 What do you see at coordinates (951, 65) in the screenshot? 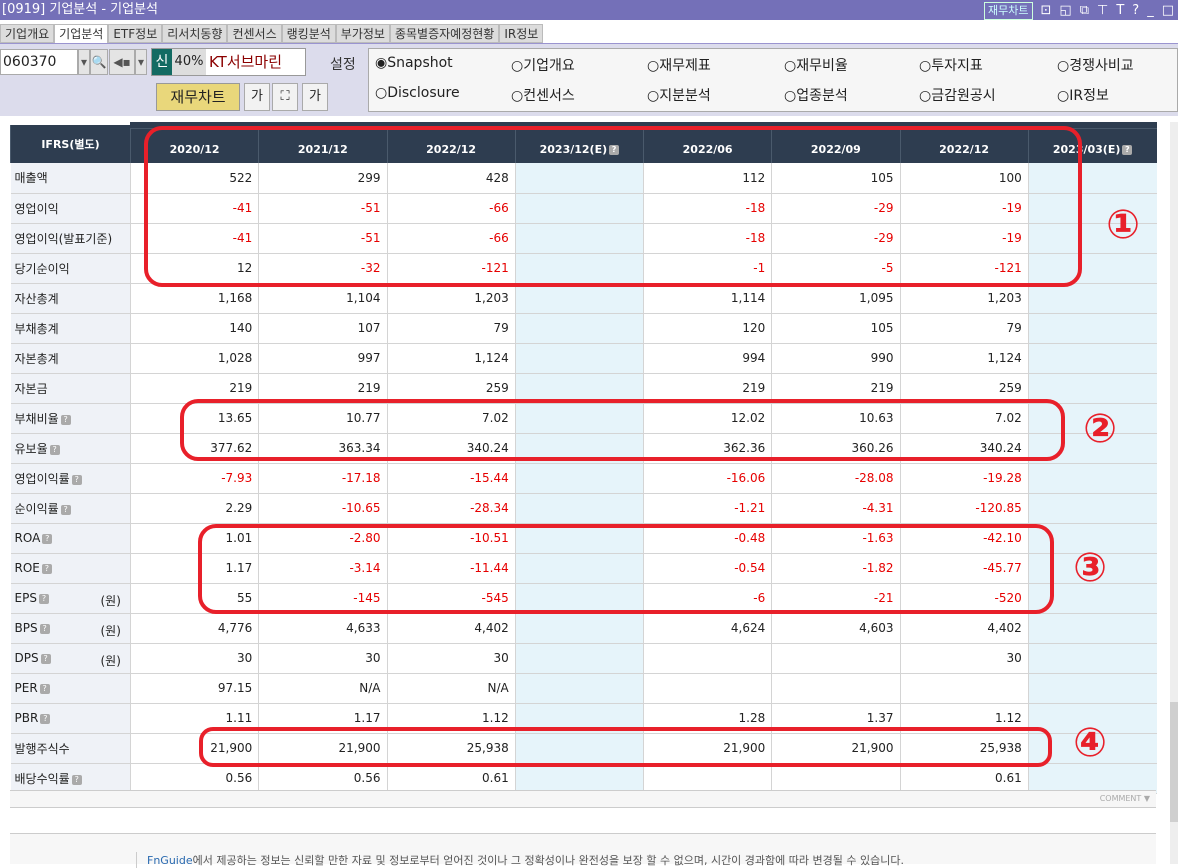
I see `radio-option: ○투자지표` at bounding box center [951, 65].